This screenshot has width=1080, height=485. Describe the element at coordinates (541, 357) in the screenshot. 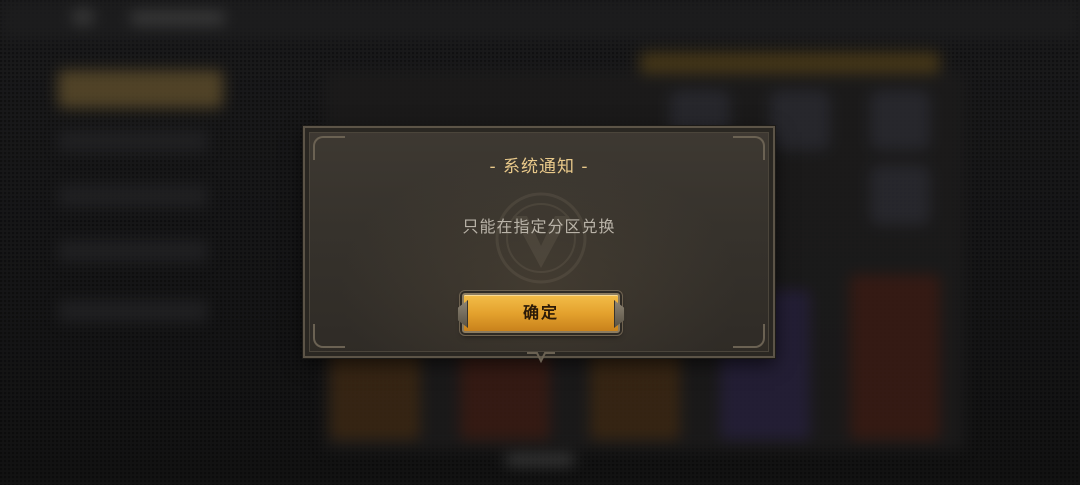

I see `bottom-ornament-icon` at that location.